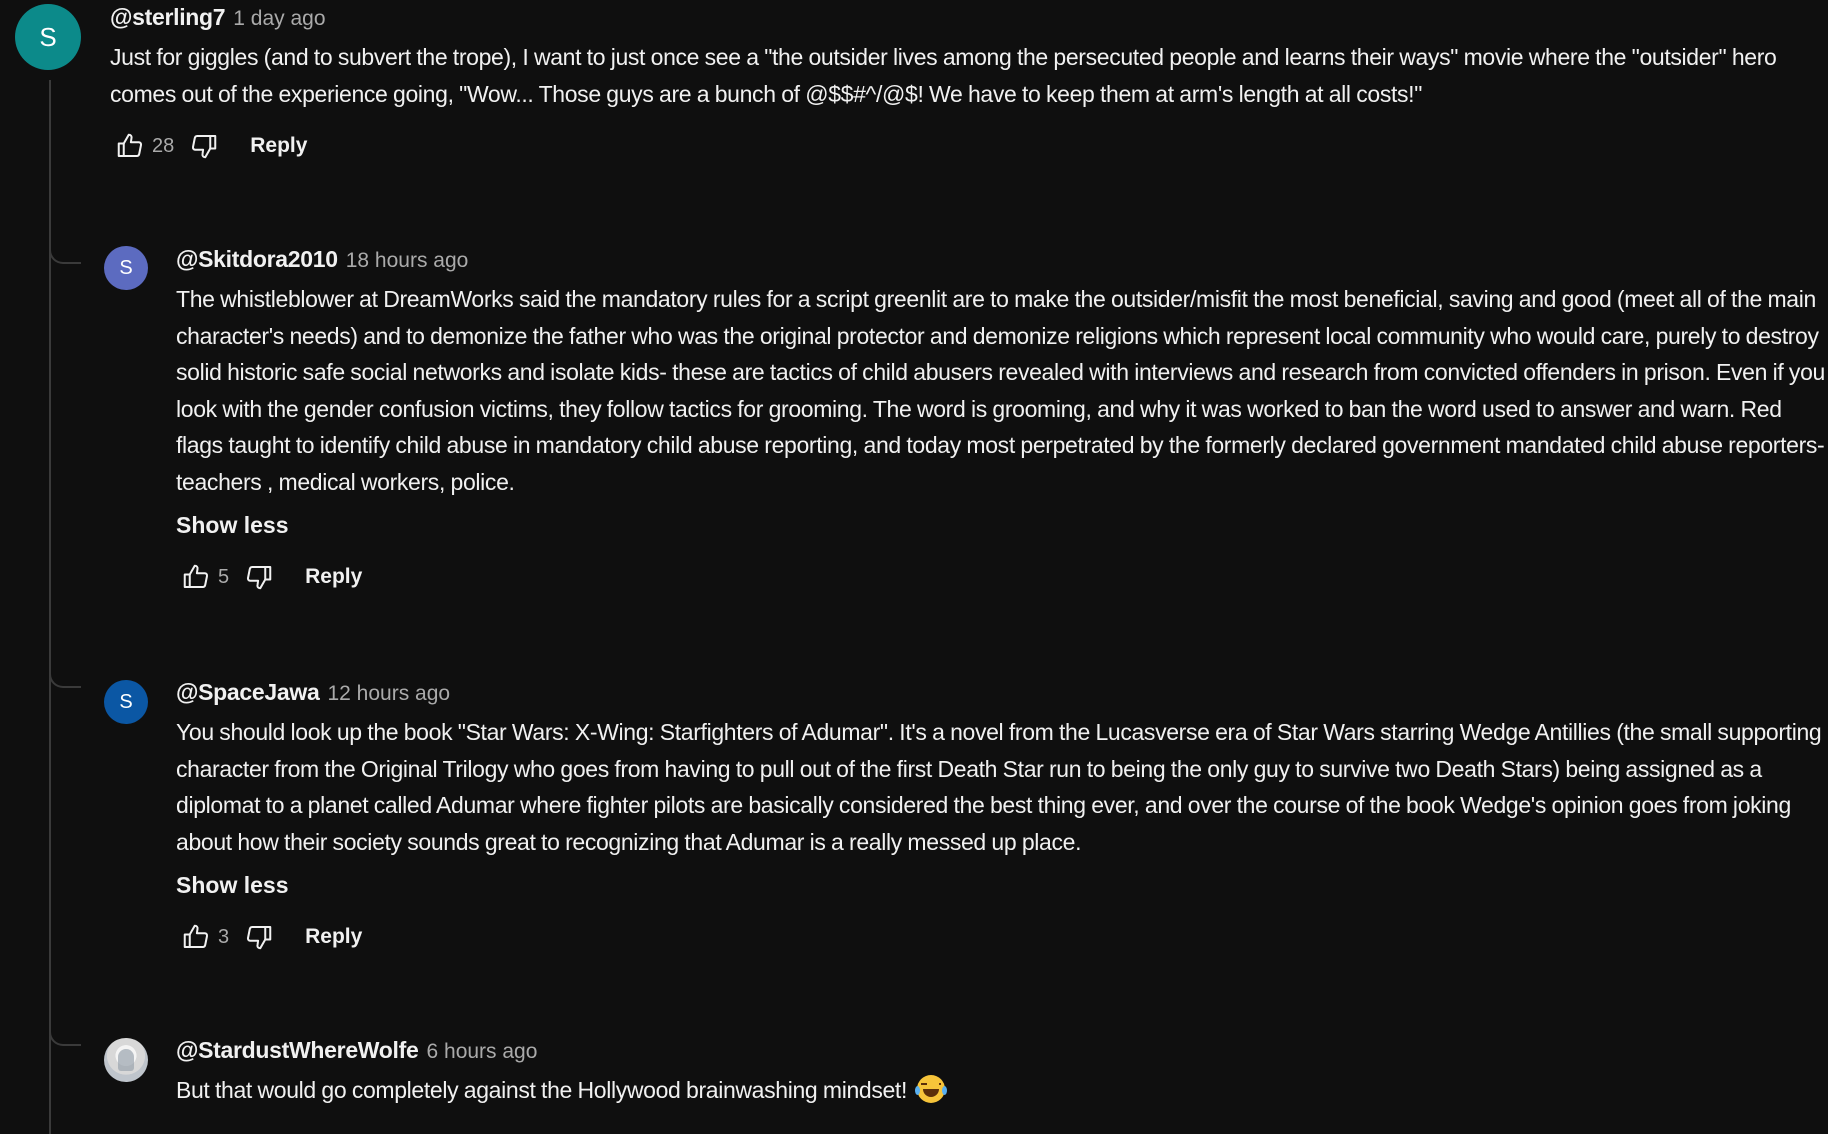  Describe the element at coordinates (248, 692) in the screenshot. I see `author-name: @SpaceJawa` at that location.